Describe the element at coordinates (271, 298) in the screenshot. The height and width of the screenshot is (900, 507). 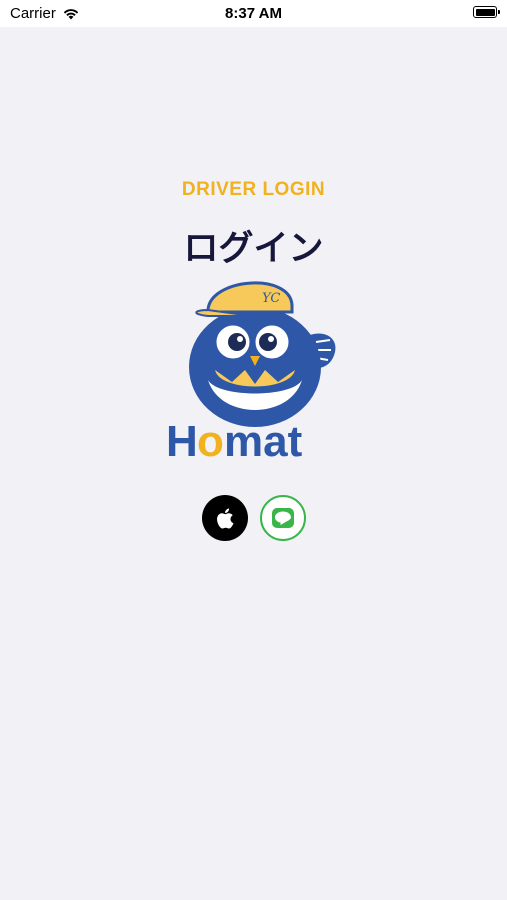
I see `svg-text: YC` at that location.